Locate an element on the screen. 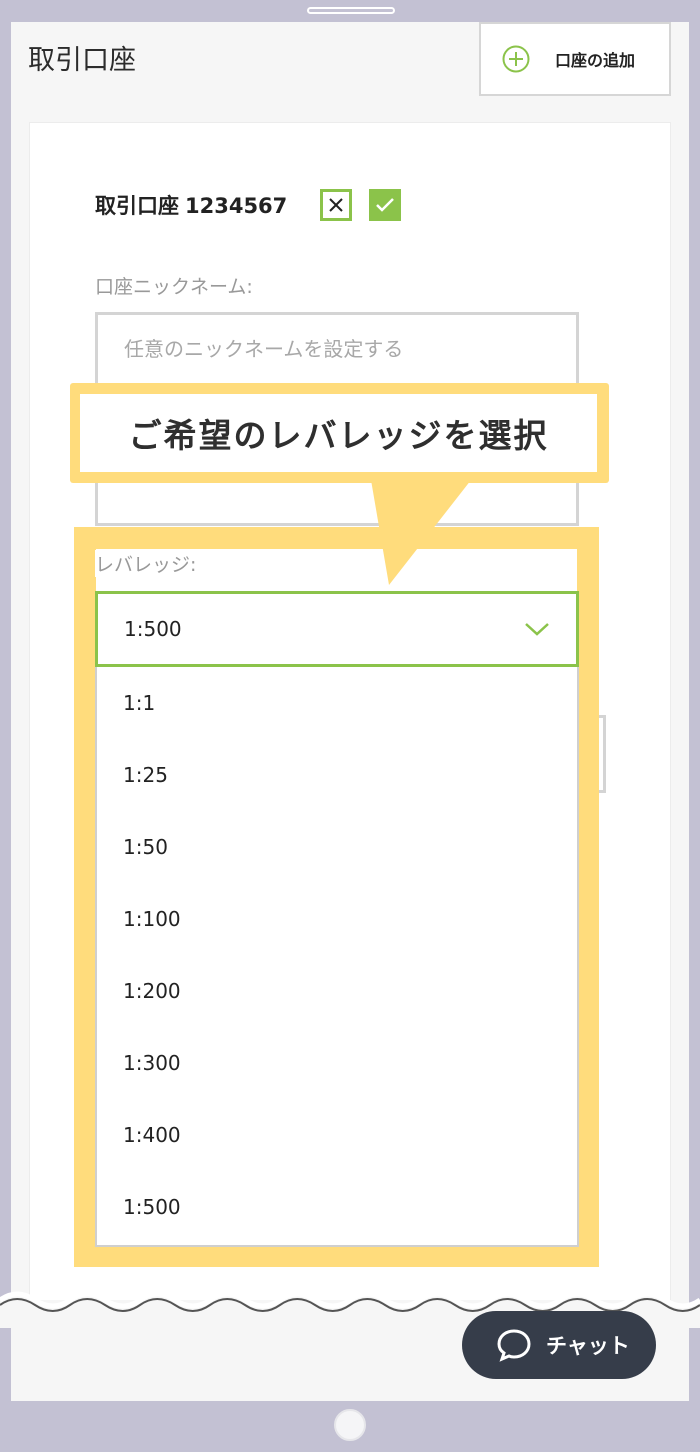 The image size is (700, 1452). nickname-label: 口座ニックネーム: is located at coordinates (174, 287).